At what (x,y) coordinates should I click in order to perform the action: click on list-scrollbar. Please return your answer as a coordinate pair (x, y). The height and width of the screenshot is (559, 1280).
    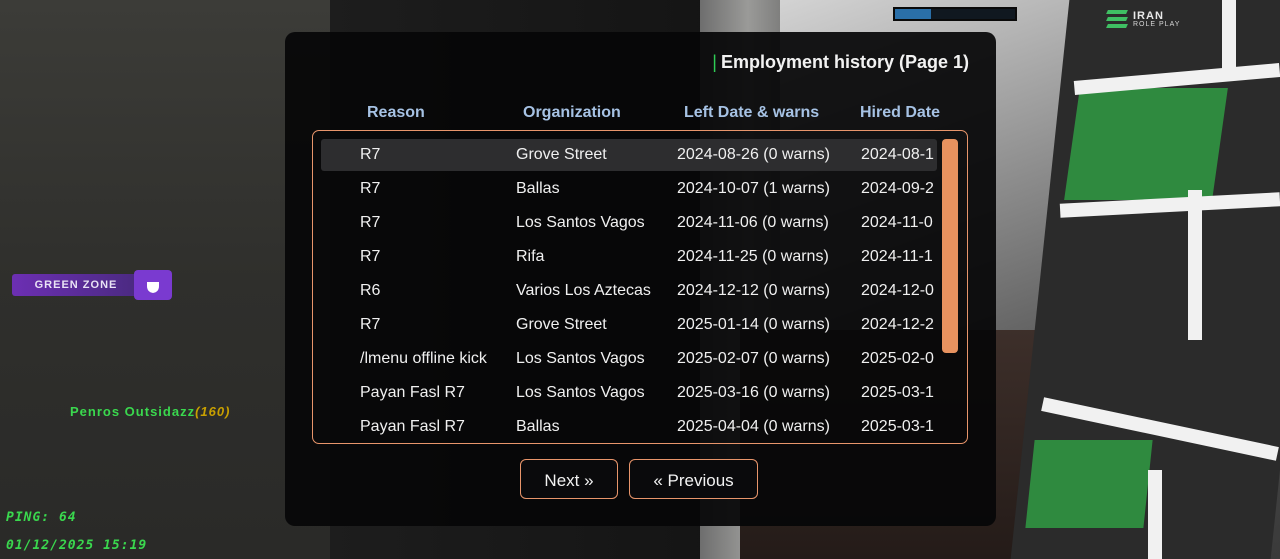
    Looking at the image, I should click on (950, 246).